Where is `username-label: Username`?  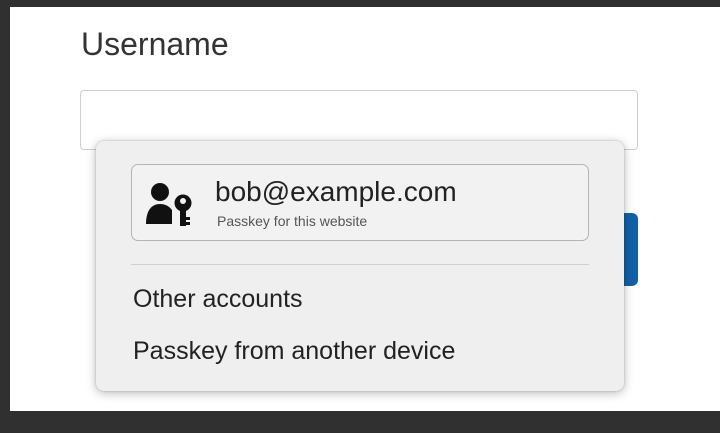
username-label: Username is located at coordinates (155, 44).